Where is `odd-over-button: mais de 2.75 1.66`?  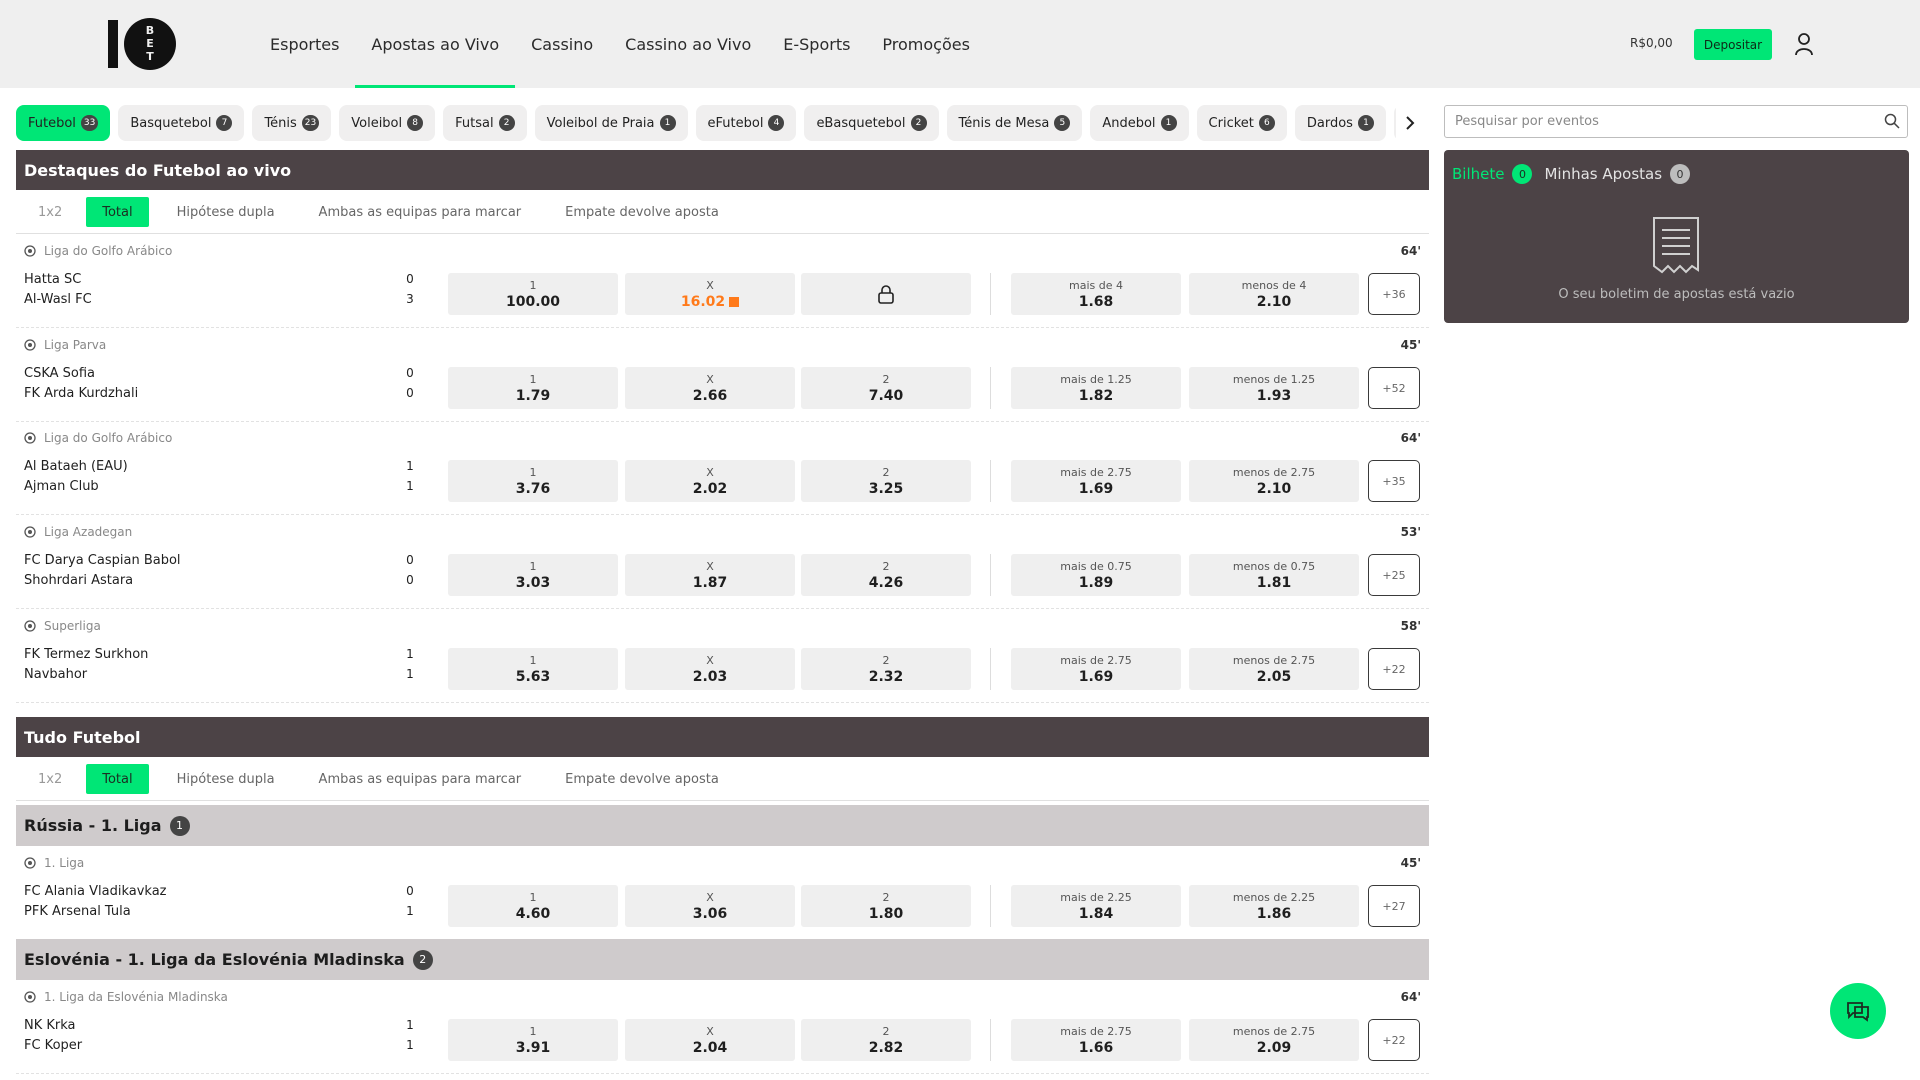
odd-over-button: mais de 2.75 1.66 is located at coordinates (1096, 1040).